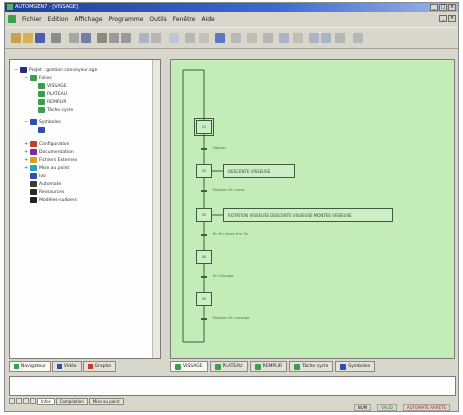  Describe the element at coordinates (223, 275) in the screenshot. I see `transition-label: fin Vissage` at that location.